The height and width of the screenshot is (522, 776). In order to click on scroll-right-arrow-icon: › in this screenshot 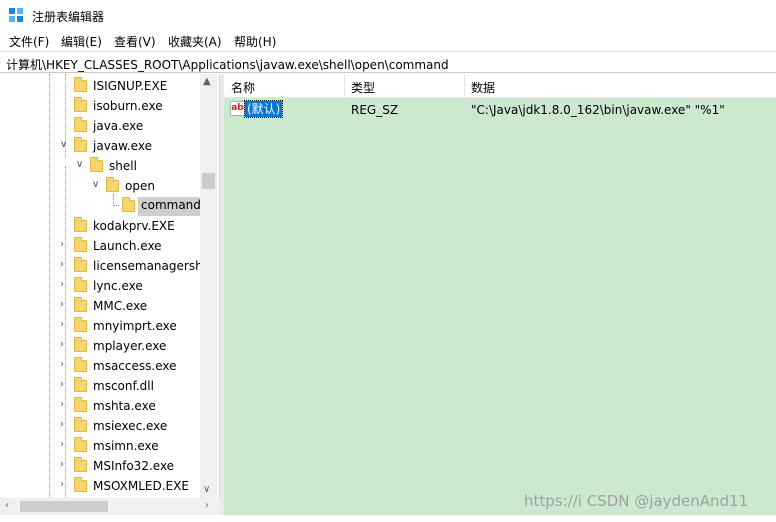, I will do `click(207, 505)`.